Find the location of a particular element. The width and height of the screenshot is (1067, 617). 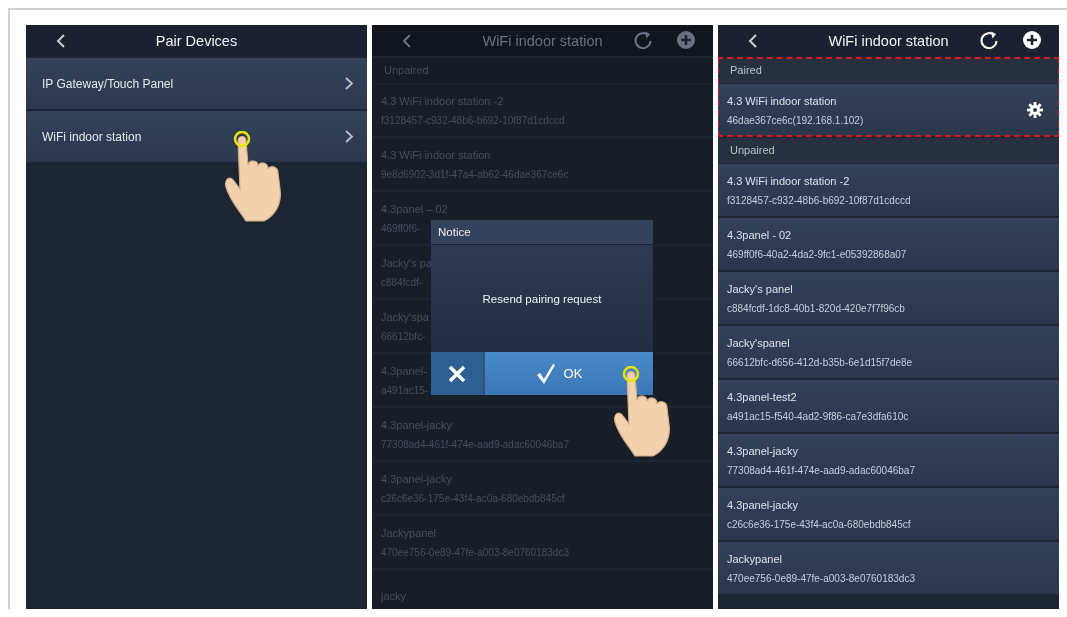

dialog-message: Resend pairing request is located at coordinates (542, 298).